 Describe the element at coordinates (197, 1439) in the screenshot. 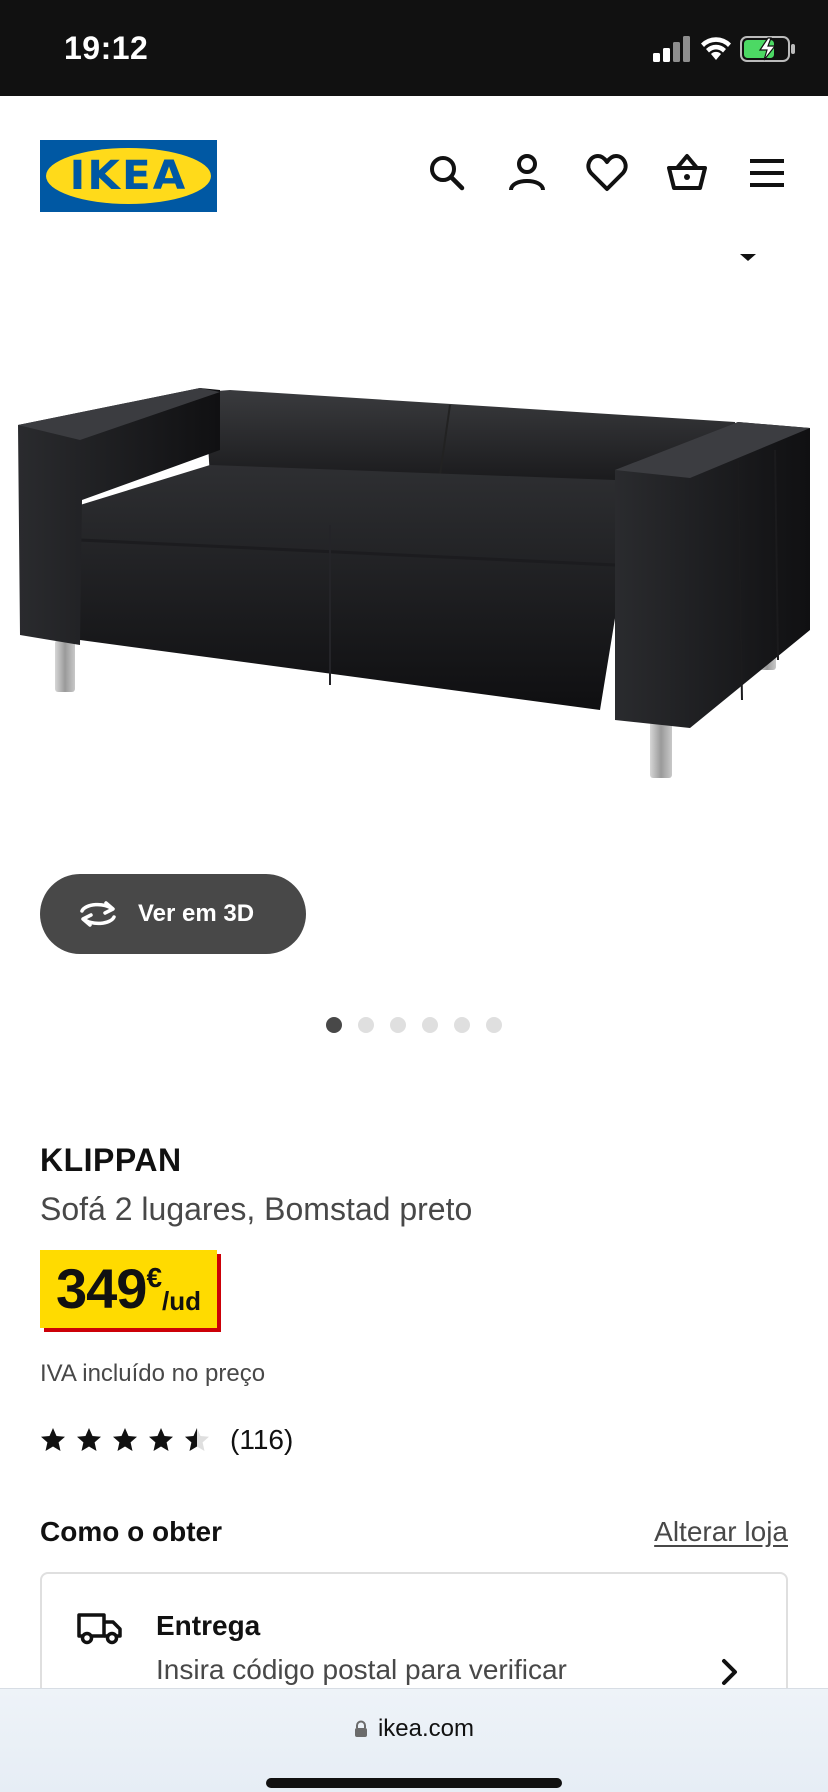

I see `half-star-icon` at that location.